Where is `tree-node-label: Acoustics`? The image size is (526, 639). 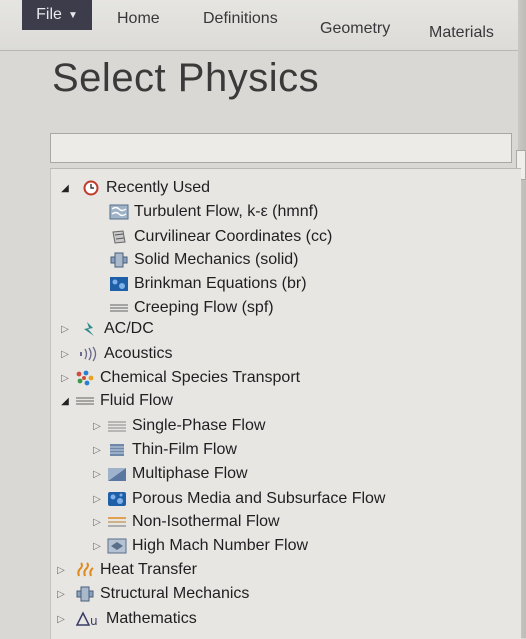 tree-node-label: Acoustics is located at coordinates (138, 353).